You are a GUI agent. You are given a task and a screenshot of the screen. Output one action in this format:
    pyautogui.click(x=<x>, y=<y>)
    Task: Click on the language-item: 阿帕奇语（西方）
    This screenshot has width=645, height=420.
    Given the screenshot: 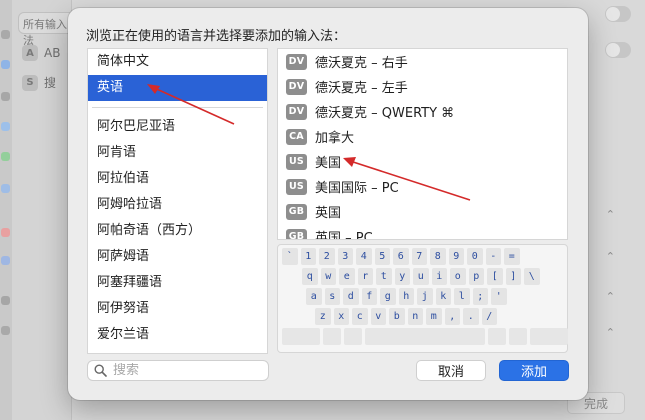 What is the action you would take?
    pyautogui.click(x=177, y=231)
    